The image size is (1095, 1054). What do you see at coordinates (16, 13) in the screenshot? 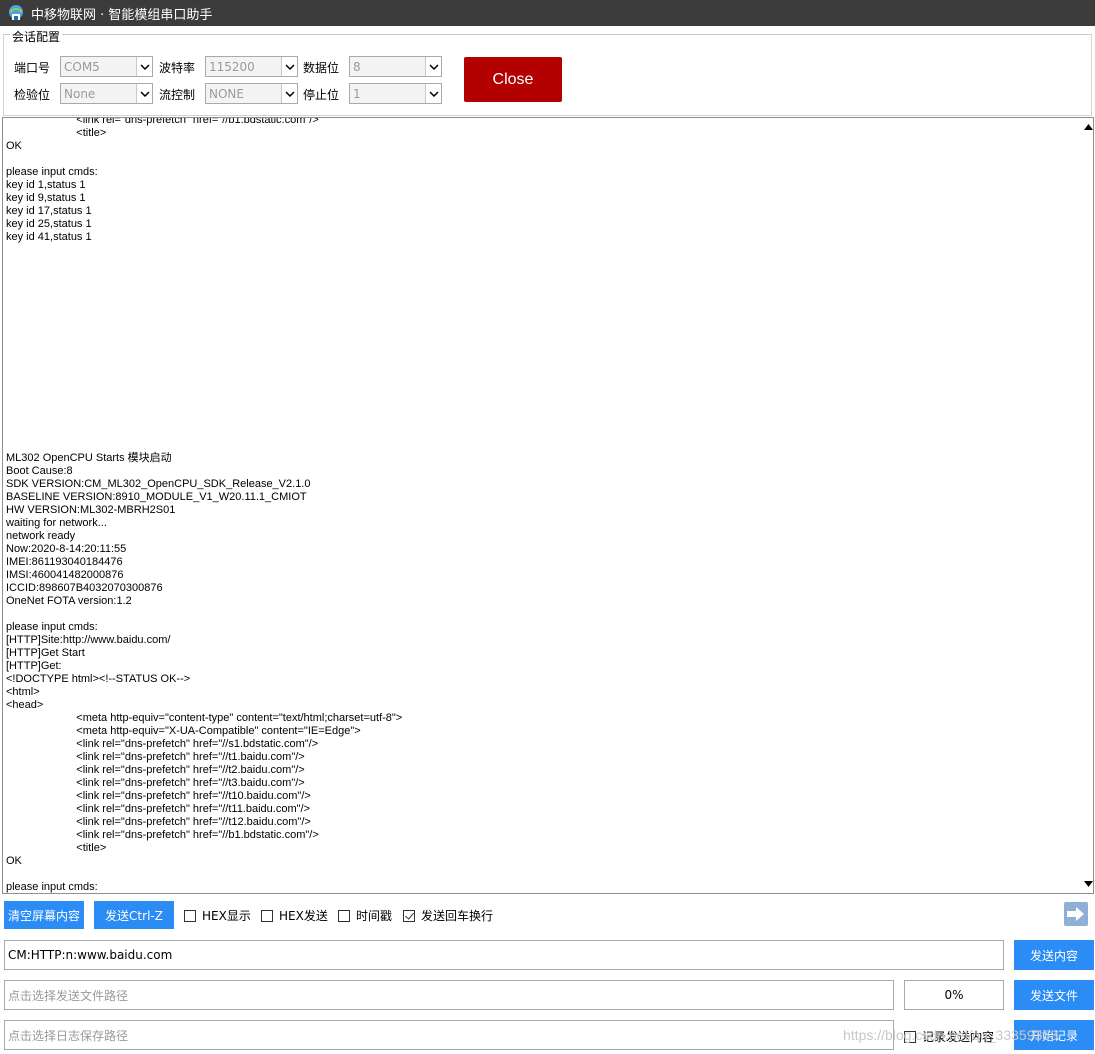
I see `app-logo-icon` at bounding box center [16, 13].